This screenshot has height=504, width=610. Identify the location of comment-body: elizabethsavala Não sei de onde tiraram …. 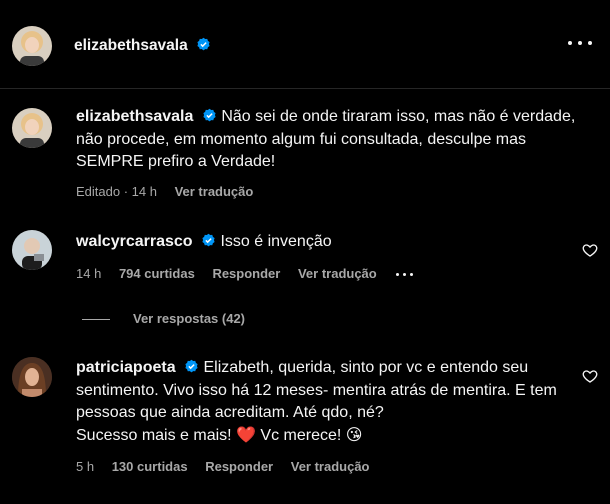
(326, 140).